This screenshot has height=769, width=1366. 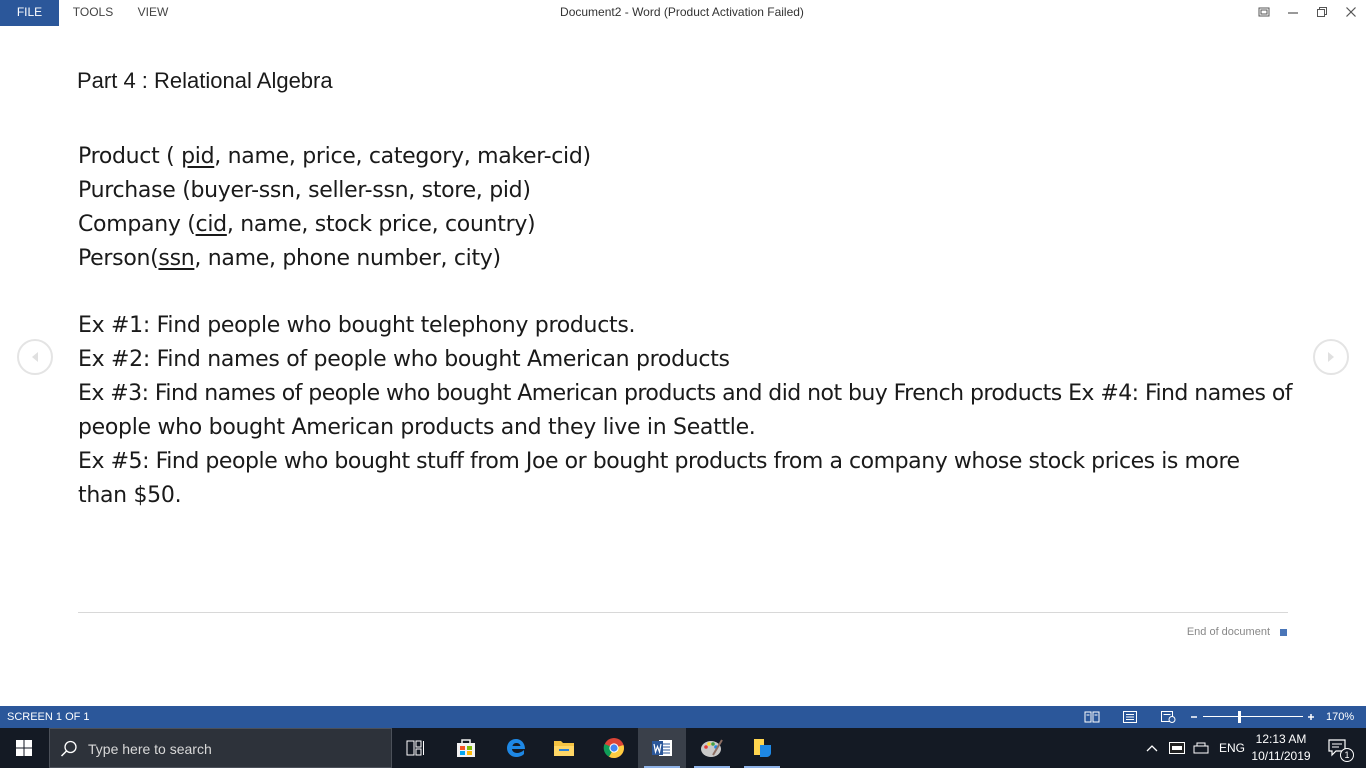 What do you see at coordinates (1322, 12) in the screenshot?
I see `maximize-icon` at bounding box center [1322, 12].